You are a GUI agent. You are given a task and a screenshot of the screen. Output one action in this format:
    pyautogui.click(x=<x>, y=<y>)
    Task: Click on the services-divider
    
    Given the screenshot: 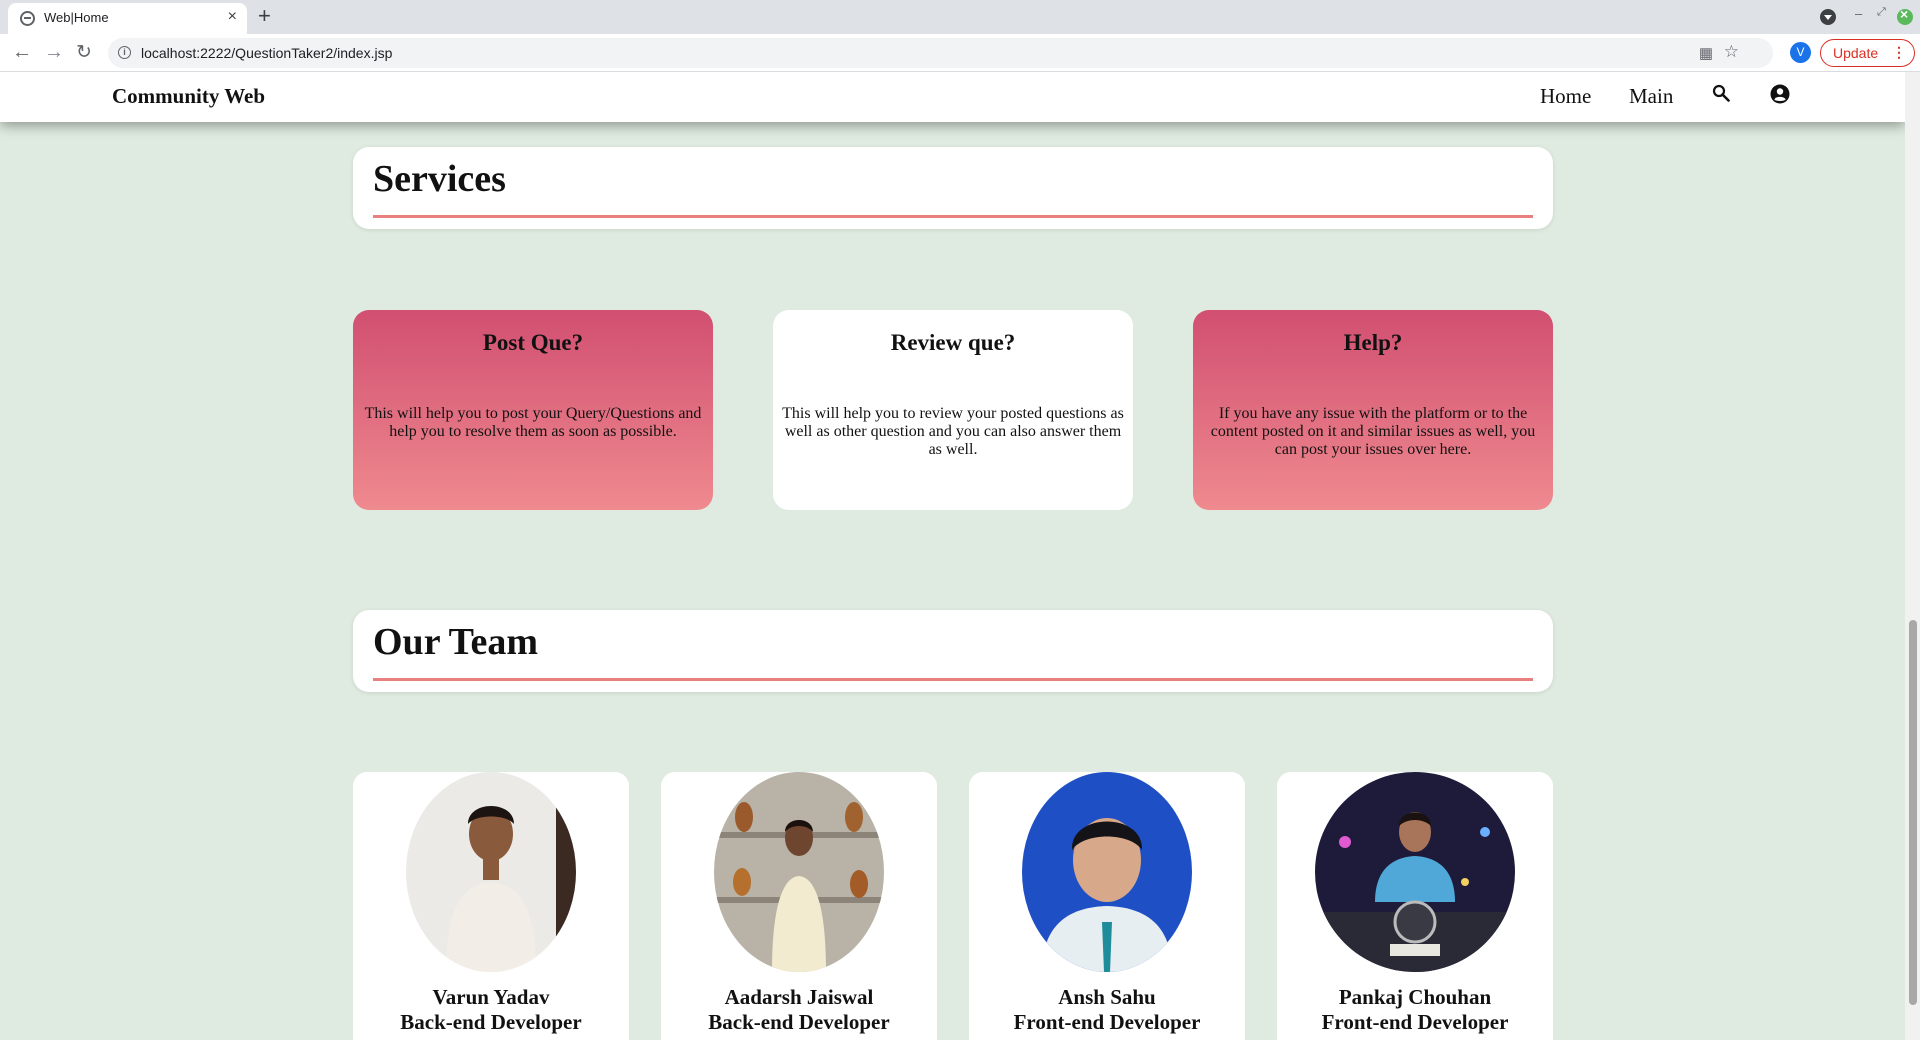 What is the action you would take?
    pyautogui.click(x=953, y=216)
    